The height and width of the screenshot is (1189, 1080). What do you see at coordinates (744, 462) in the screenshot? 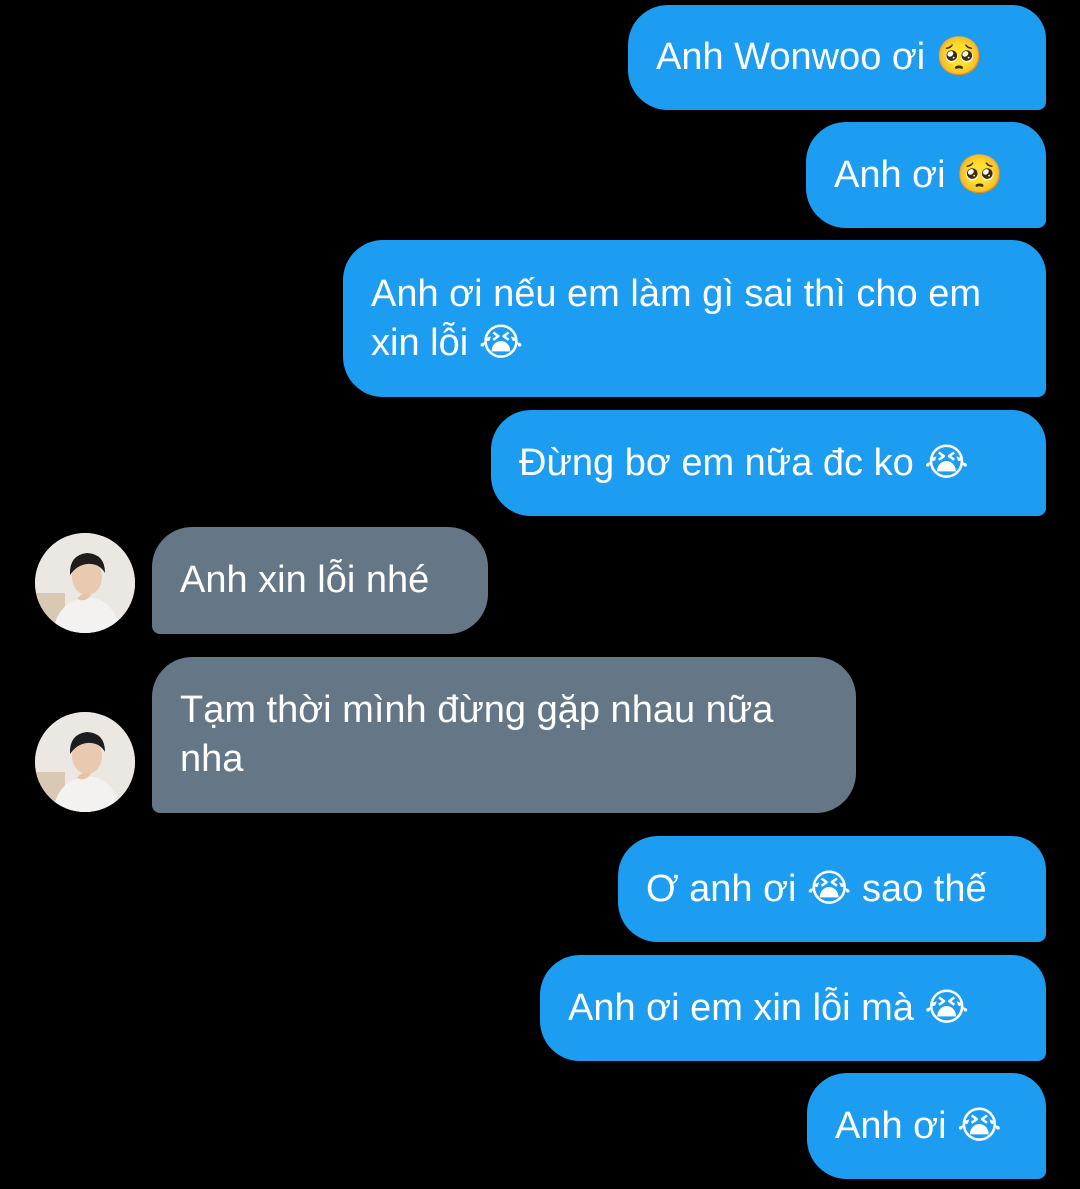
I see `message-text: Đừng bơ em nữa đc ko 😭` at bounding box center [744, 462].